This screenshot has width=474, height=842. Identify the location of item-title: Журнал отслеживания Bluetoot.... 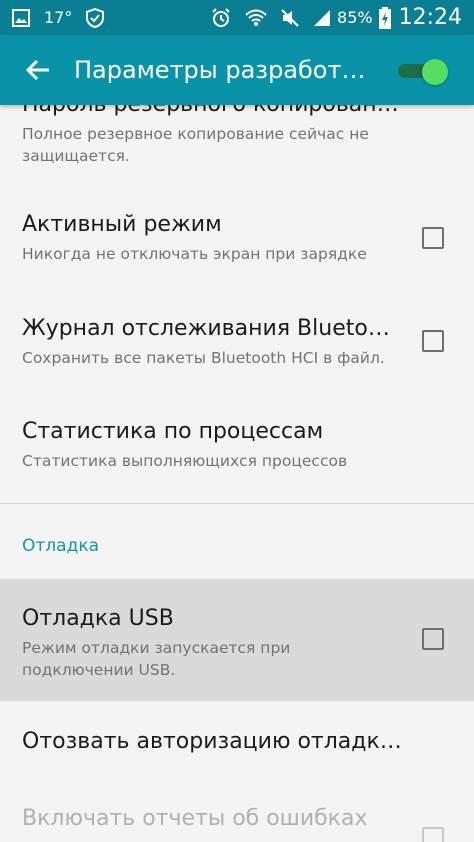
(212, 328).